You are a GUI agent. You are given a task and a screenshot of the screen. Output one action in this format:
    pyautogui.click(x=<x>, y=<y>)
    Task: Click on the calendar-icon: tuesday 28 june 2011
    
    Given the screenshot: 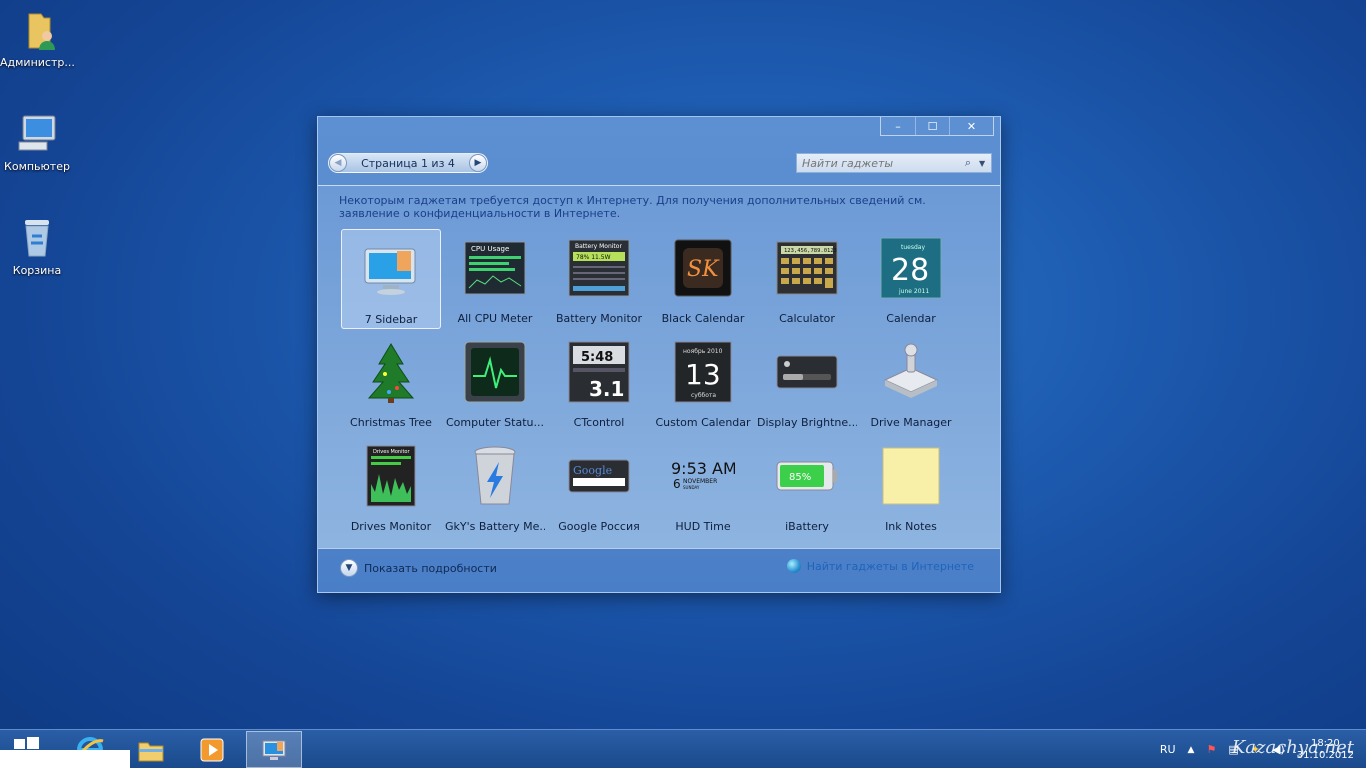 What is the action you would take?
    pyautogui.click(x=911, y=268)
    